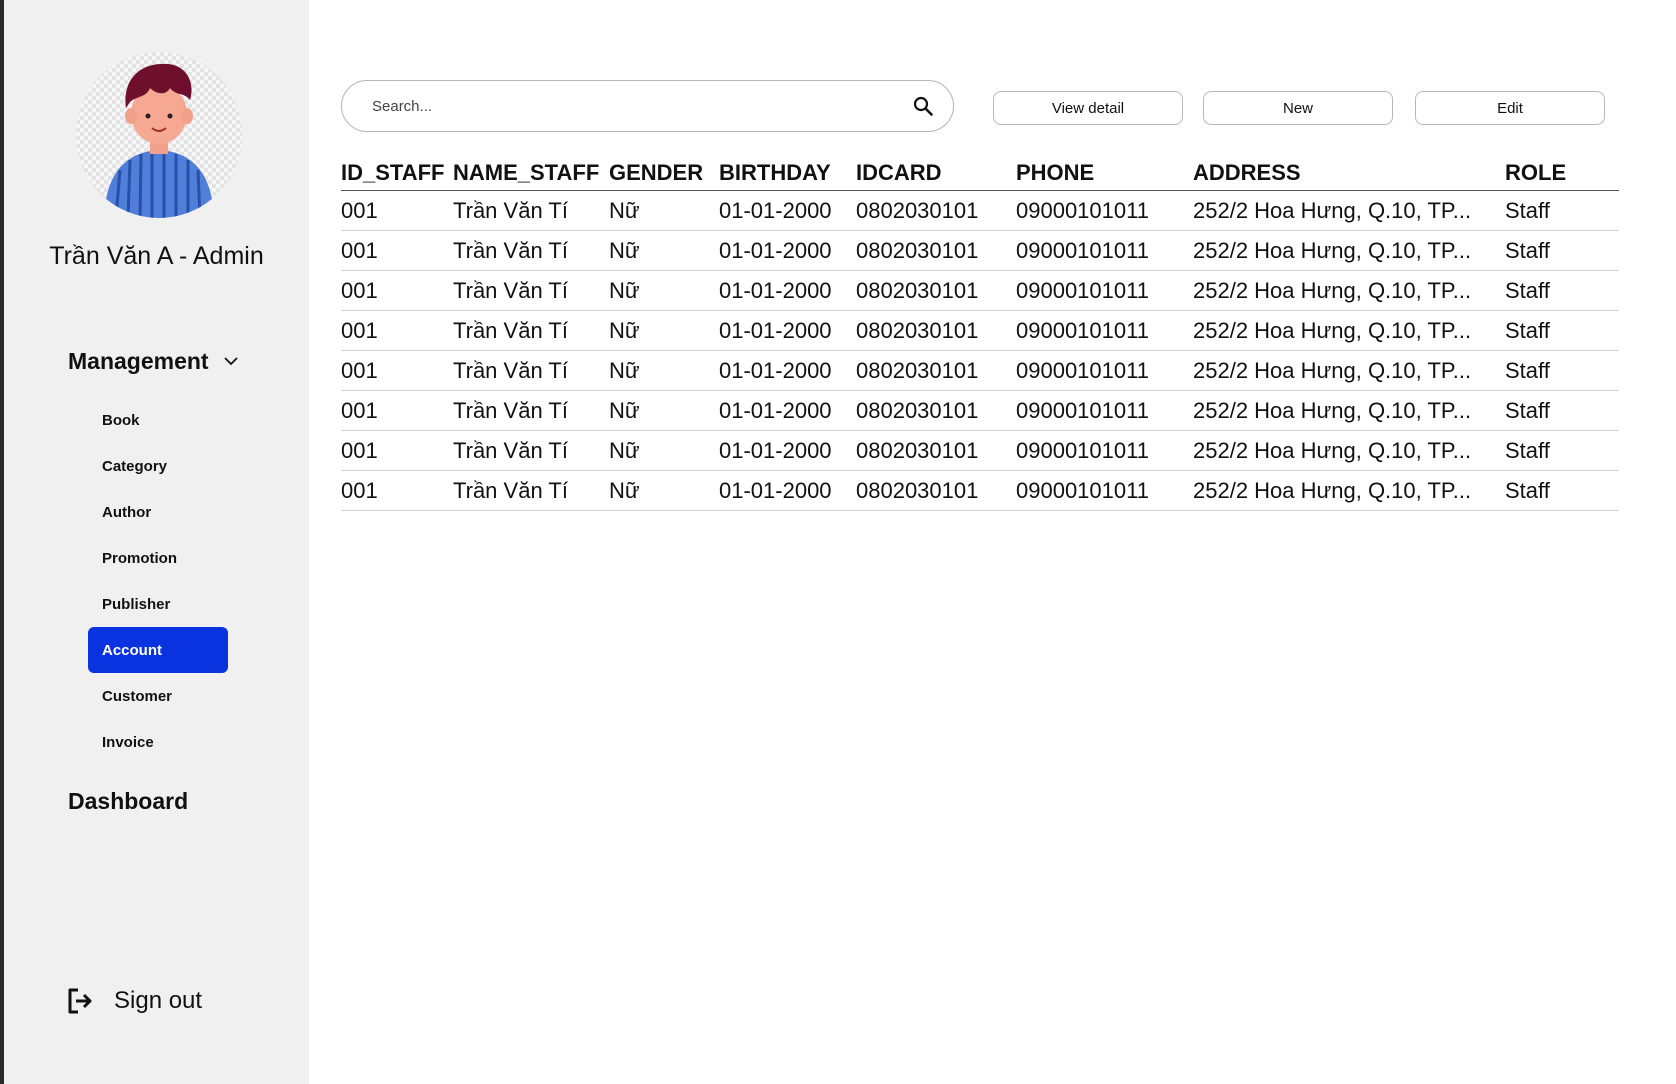  I want to click on dashboard-link: Dashboard, so click(128, 801).